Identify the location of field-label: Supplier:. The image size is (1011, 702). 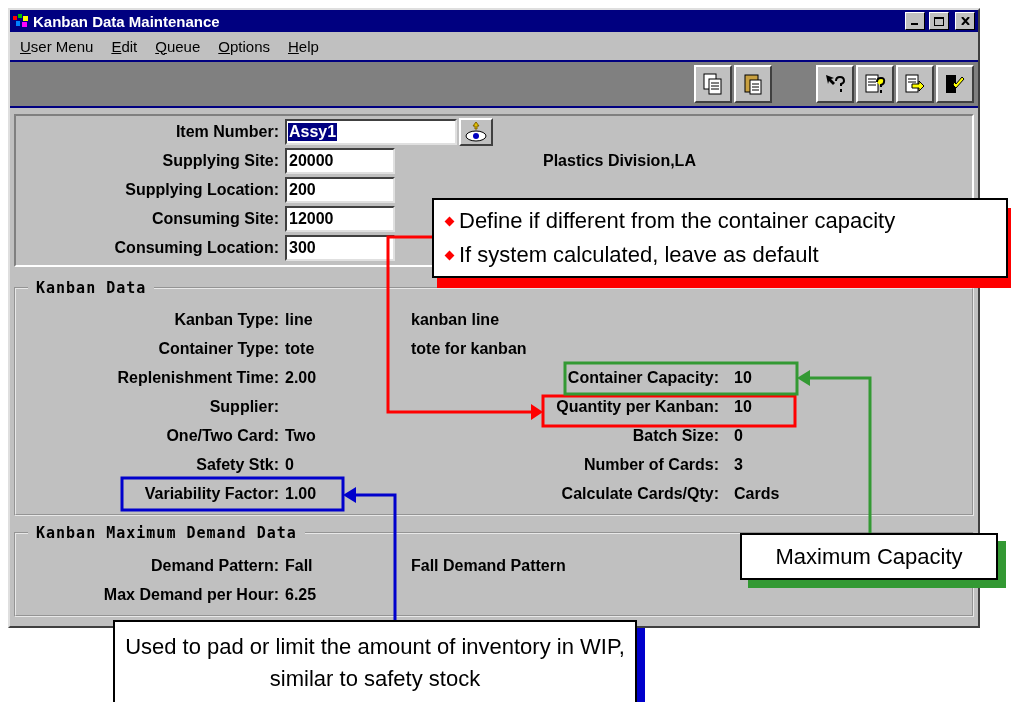
(244, 406).